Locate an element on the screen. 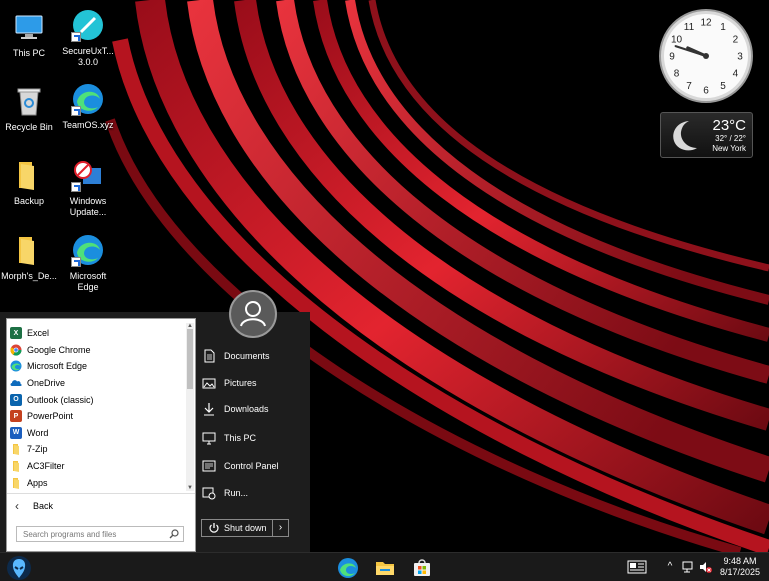 This screenshot has width=769, height=581. desktop-icon-label: Backup is located at coordinates (29, 201).